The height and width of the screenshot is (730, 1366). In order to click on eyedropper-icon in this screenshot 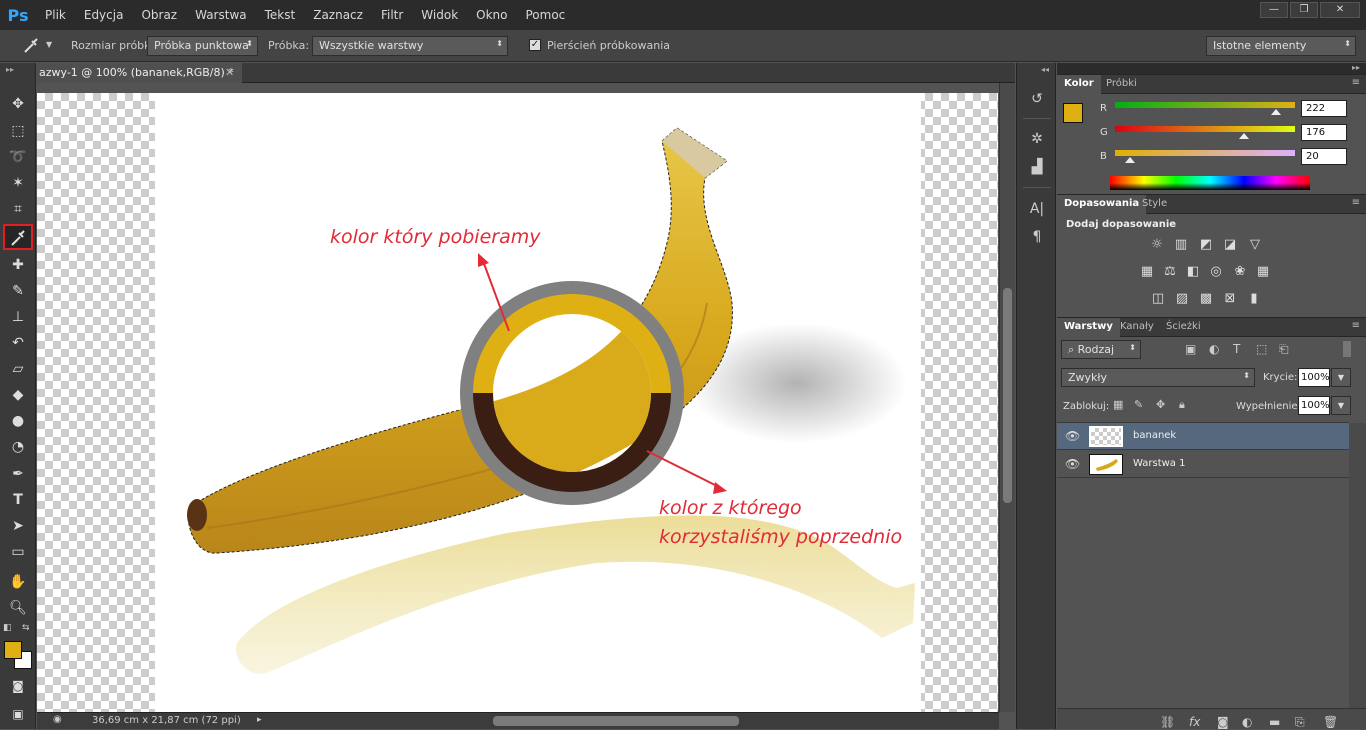, I will do `click(31, 46)`.